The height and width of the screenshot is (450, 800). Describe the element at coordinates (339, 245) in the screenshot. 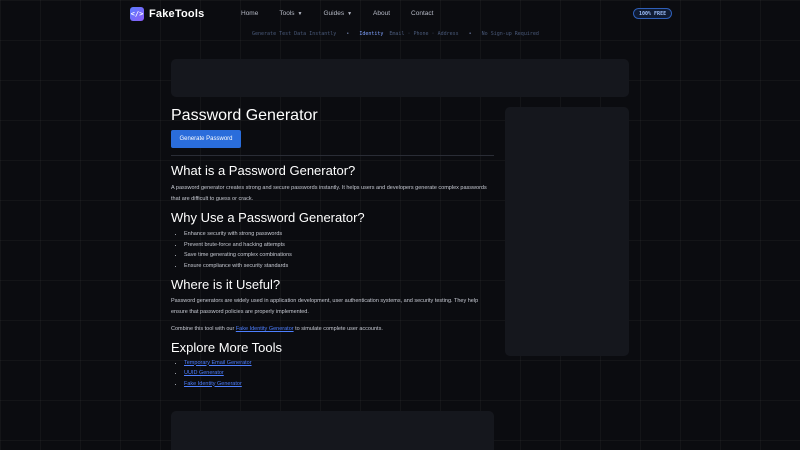

I see `list-item: Prevent brute-force and hacking attempts` at that location.